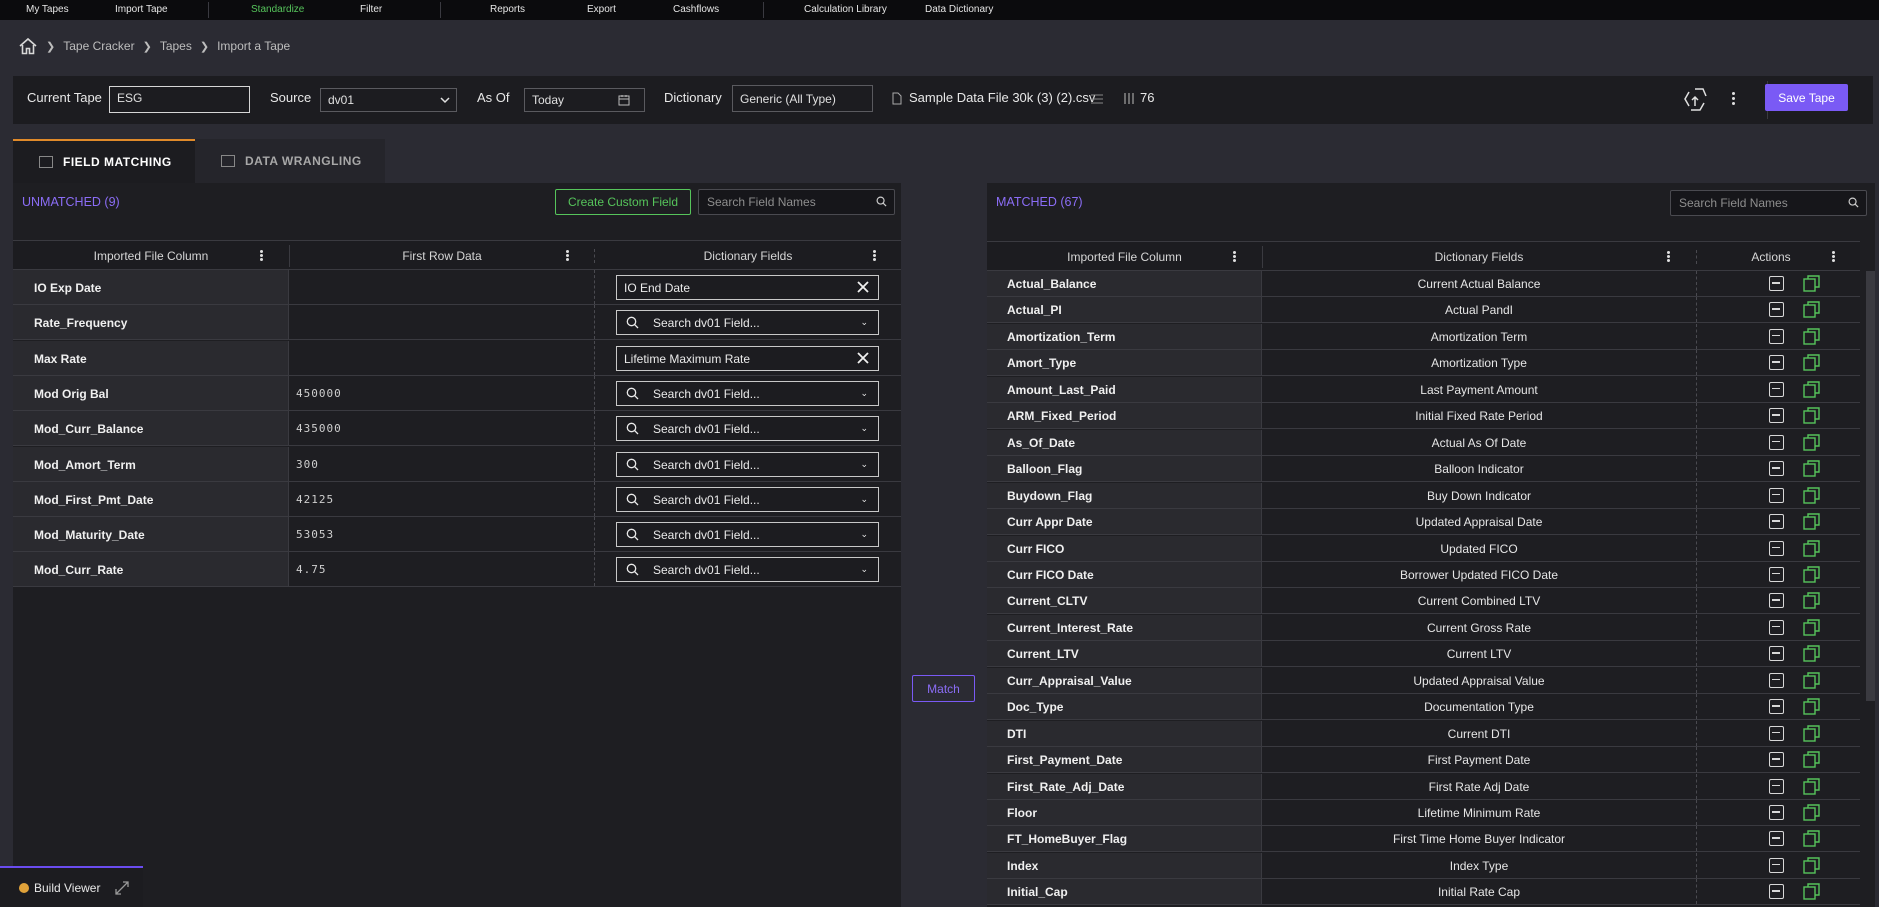 This screenshot has width=1879, height=907. Describe the element at coordinates (71, 886) in the screenshot. I see `build-viewer-bar: Build Viewer` at that location.